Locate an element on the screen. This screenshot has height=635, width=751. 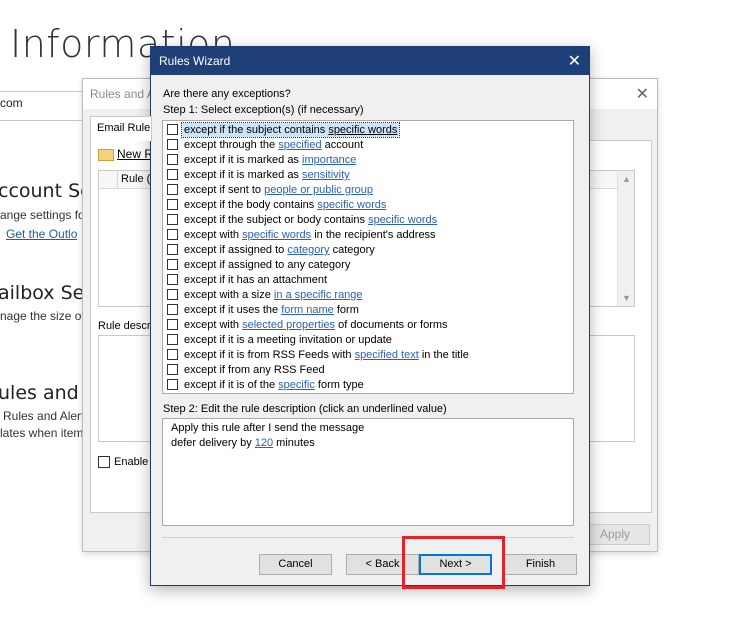
new-rule-button: New R is located at coordinates (125, 157).